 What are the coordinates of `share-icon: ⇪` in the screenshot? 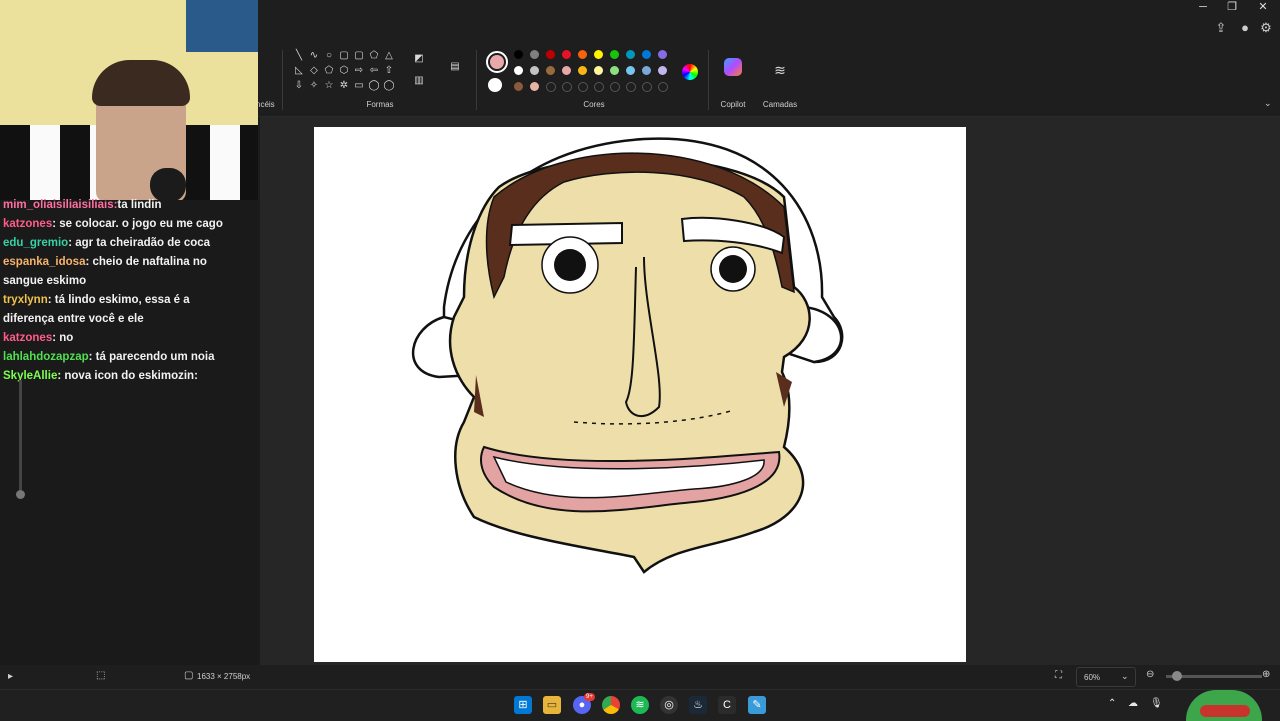 It's located at (1221, 28).